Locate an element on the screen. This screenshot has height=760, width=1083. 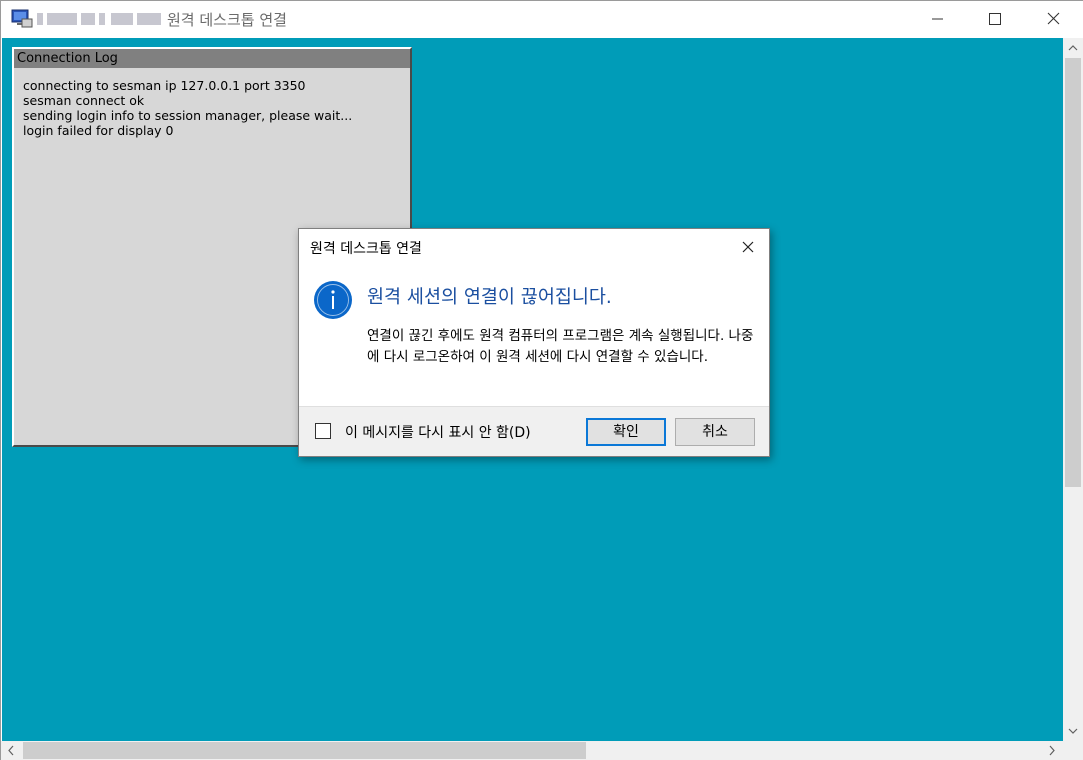
vertical-scrollbar is located at coordinates (1073, 389).